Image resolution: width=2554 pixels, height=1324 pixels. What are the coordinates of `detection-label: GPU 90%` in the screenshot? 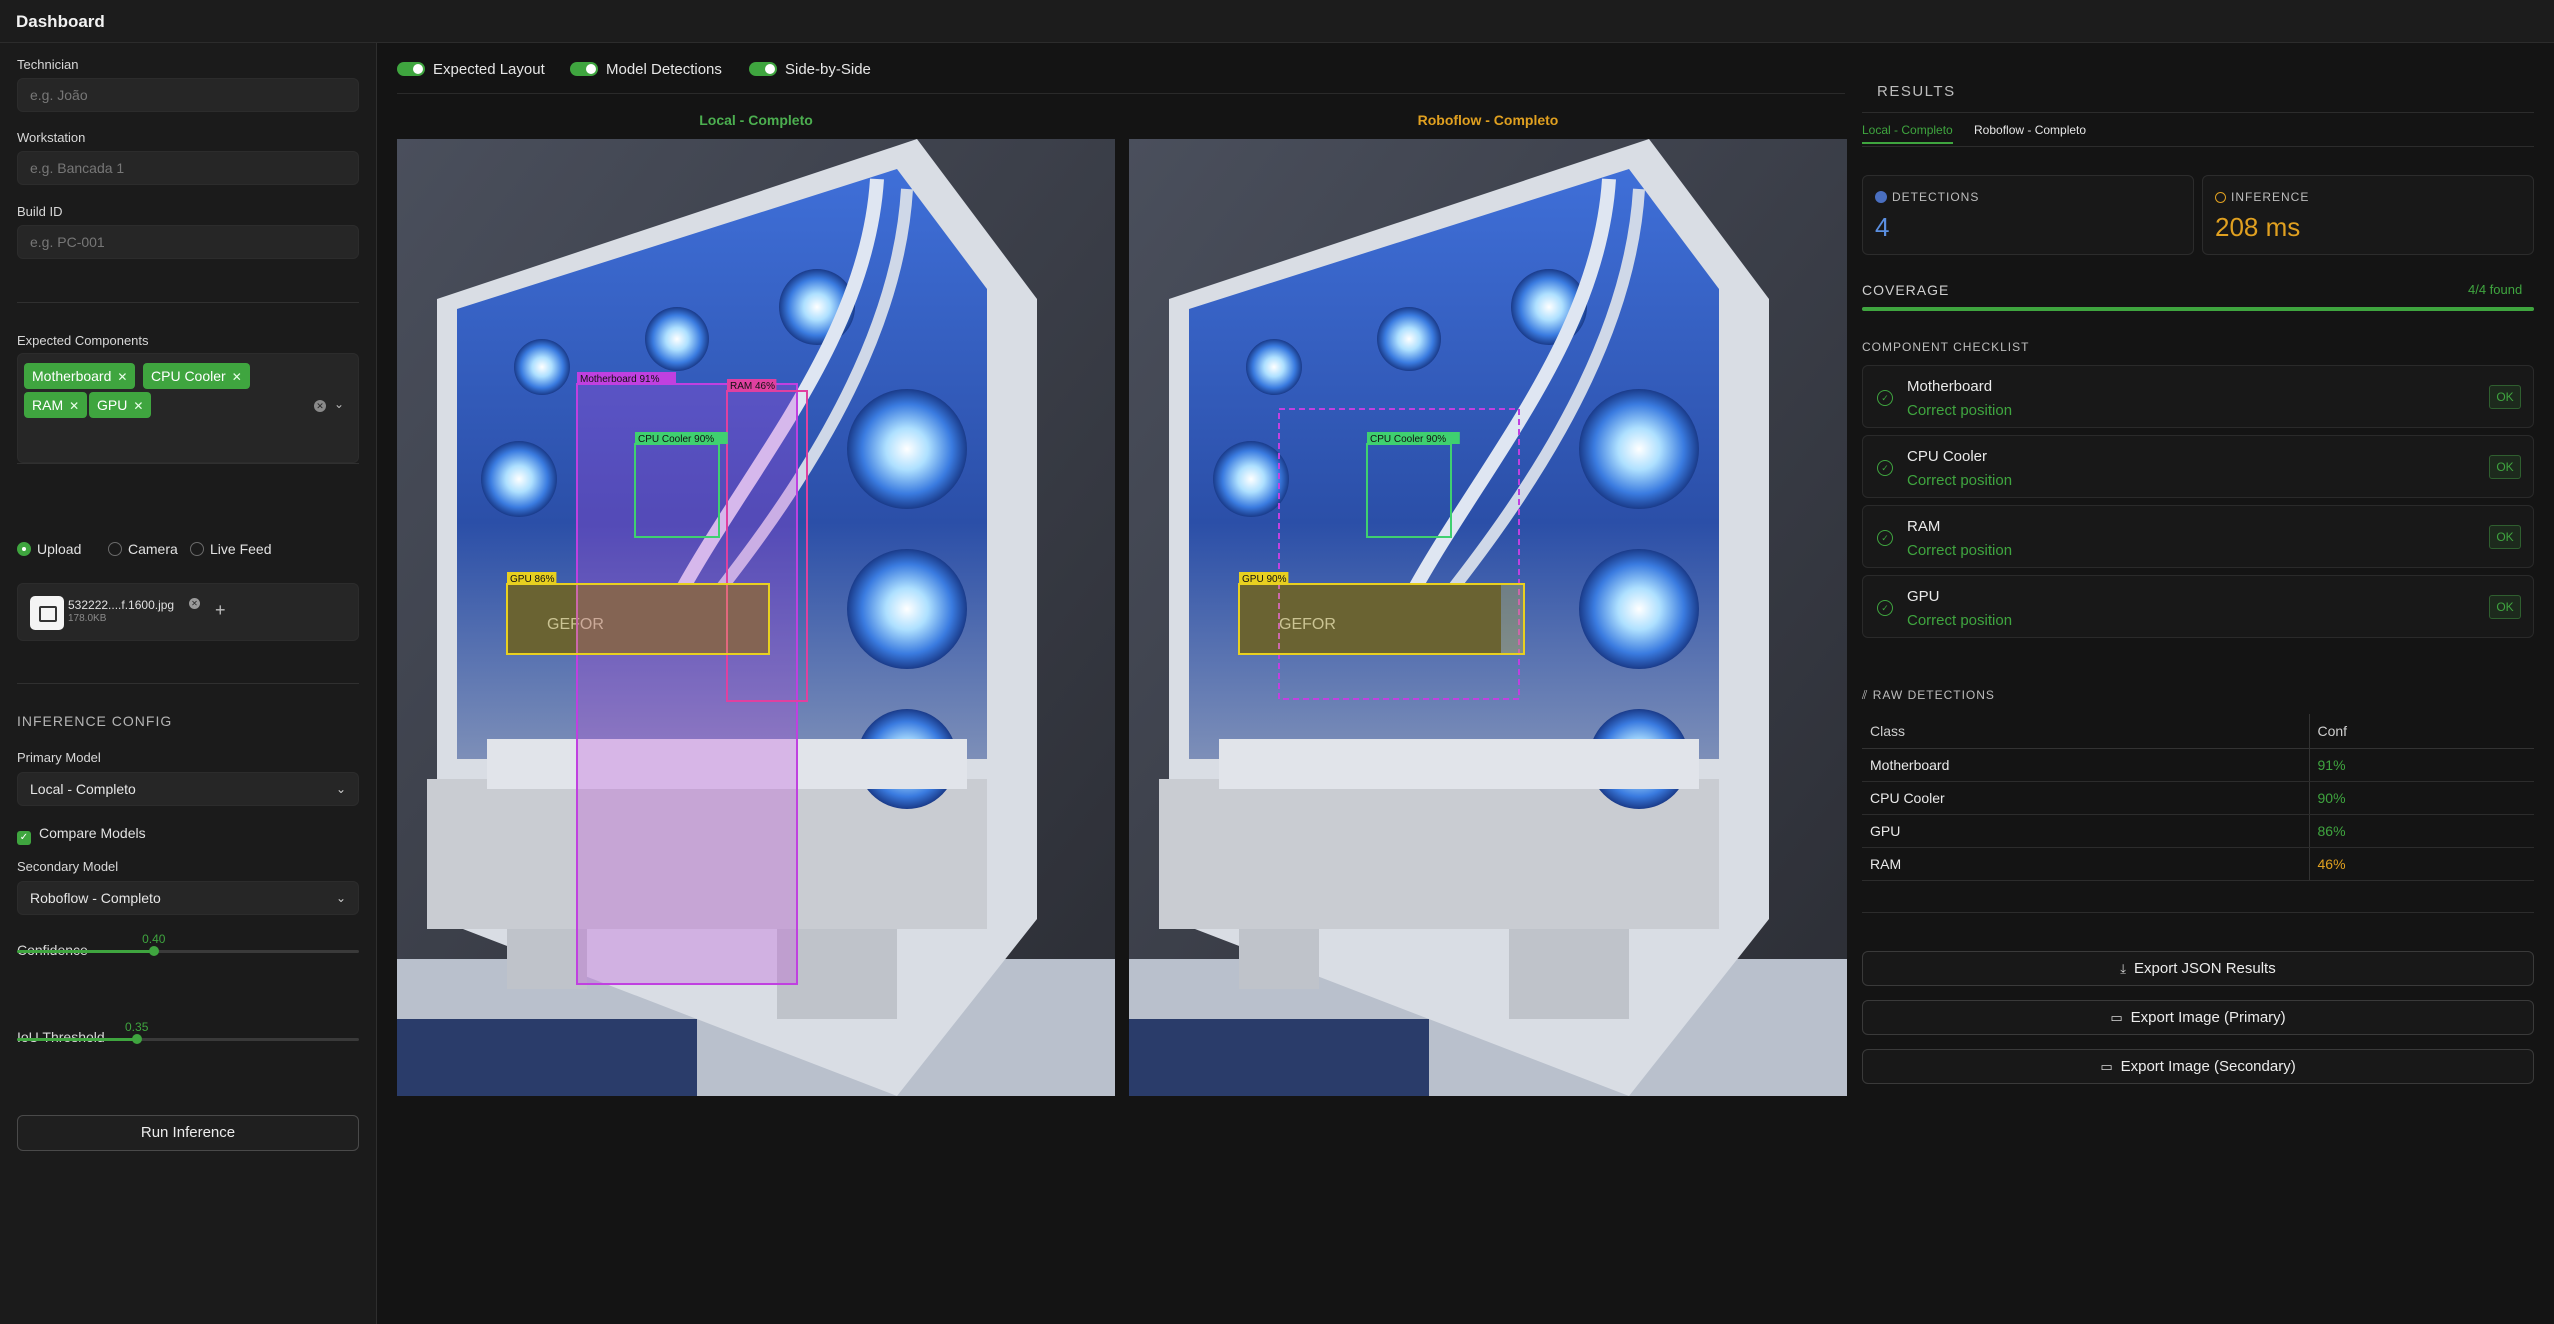 It's located at (1264, 579).